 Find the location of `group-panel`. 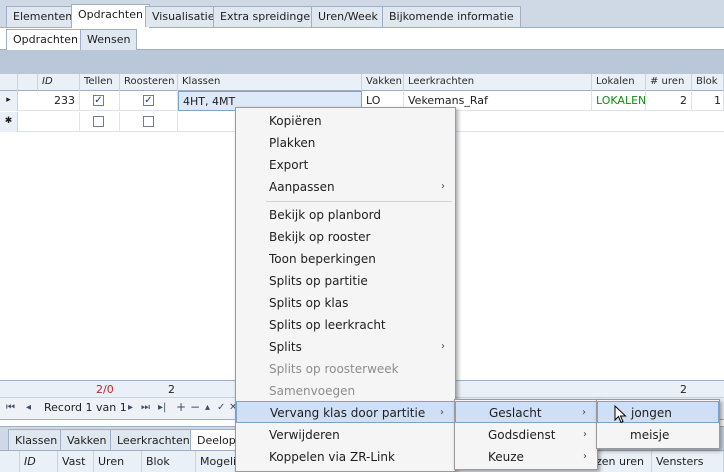

group-panel is located at coordinates (362, 62).